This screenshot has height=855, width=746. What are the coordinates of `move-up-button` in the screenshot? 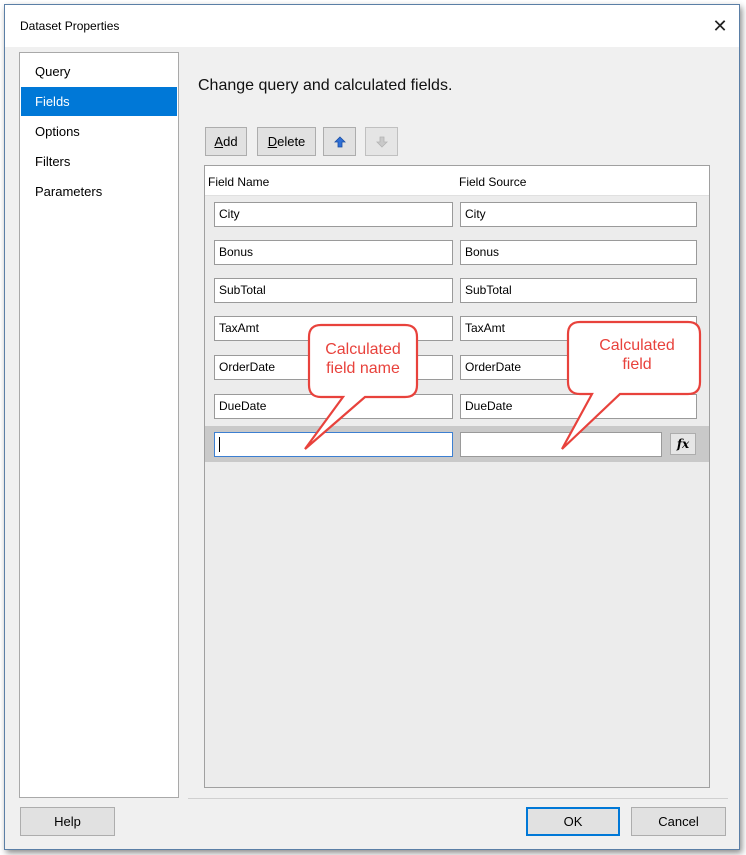 It's located at (339, 141).